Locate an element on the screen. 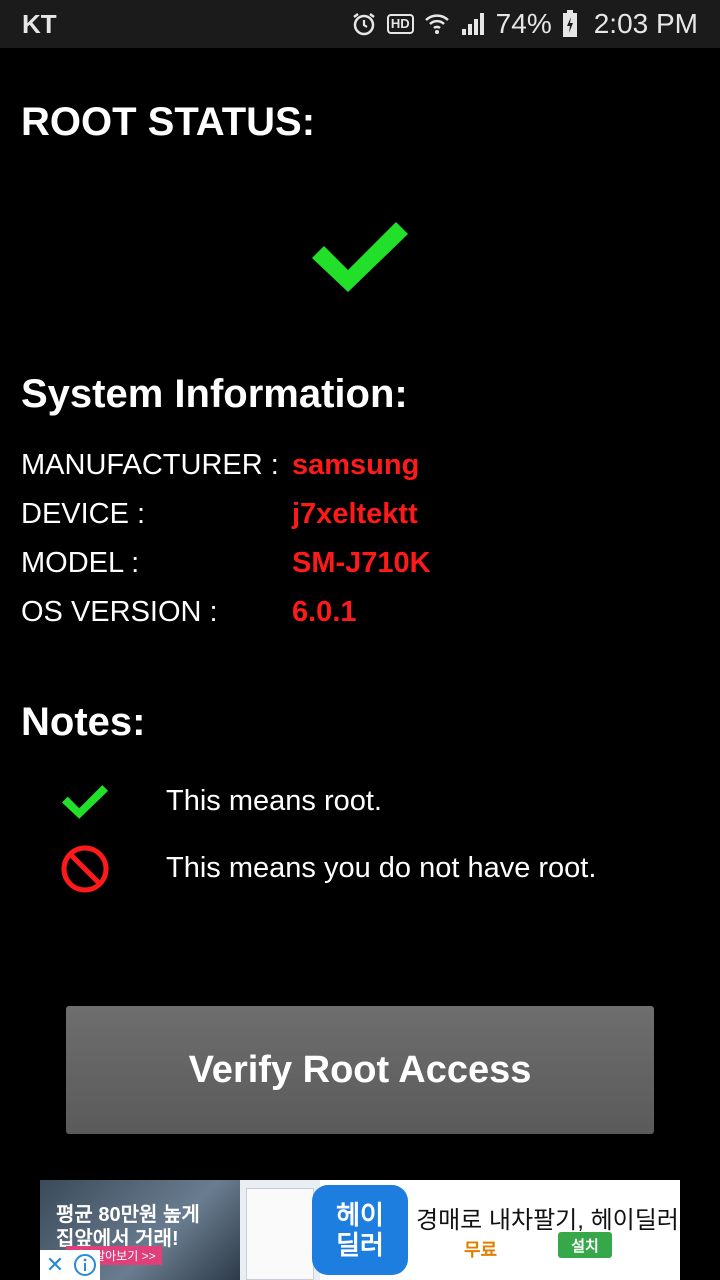 The height and width of the screenshot is (1280, 720). ad-price: 무료 is located at coordinates (481, 1250).